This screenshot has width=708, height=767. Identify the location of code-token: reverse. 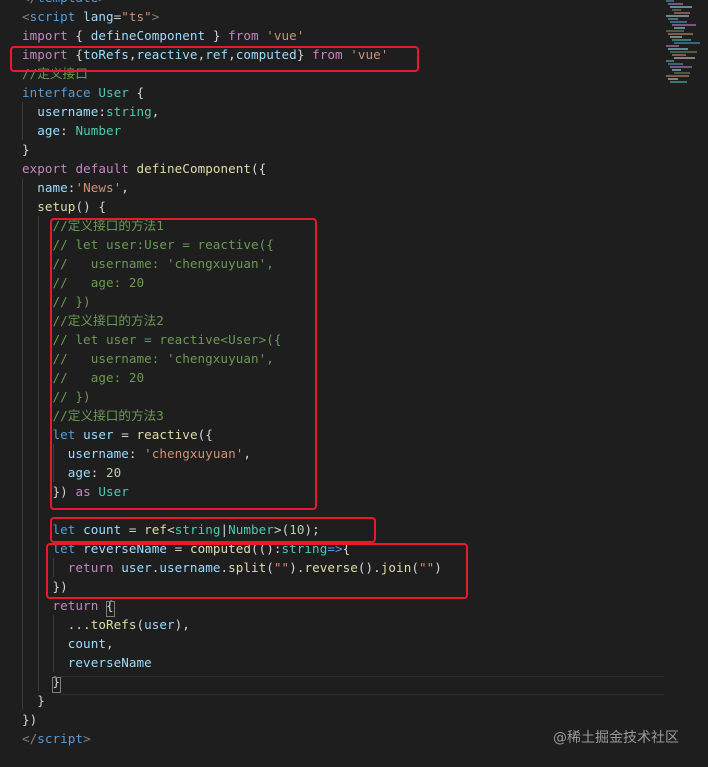
(331, 567).